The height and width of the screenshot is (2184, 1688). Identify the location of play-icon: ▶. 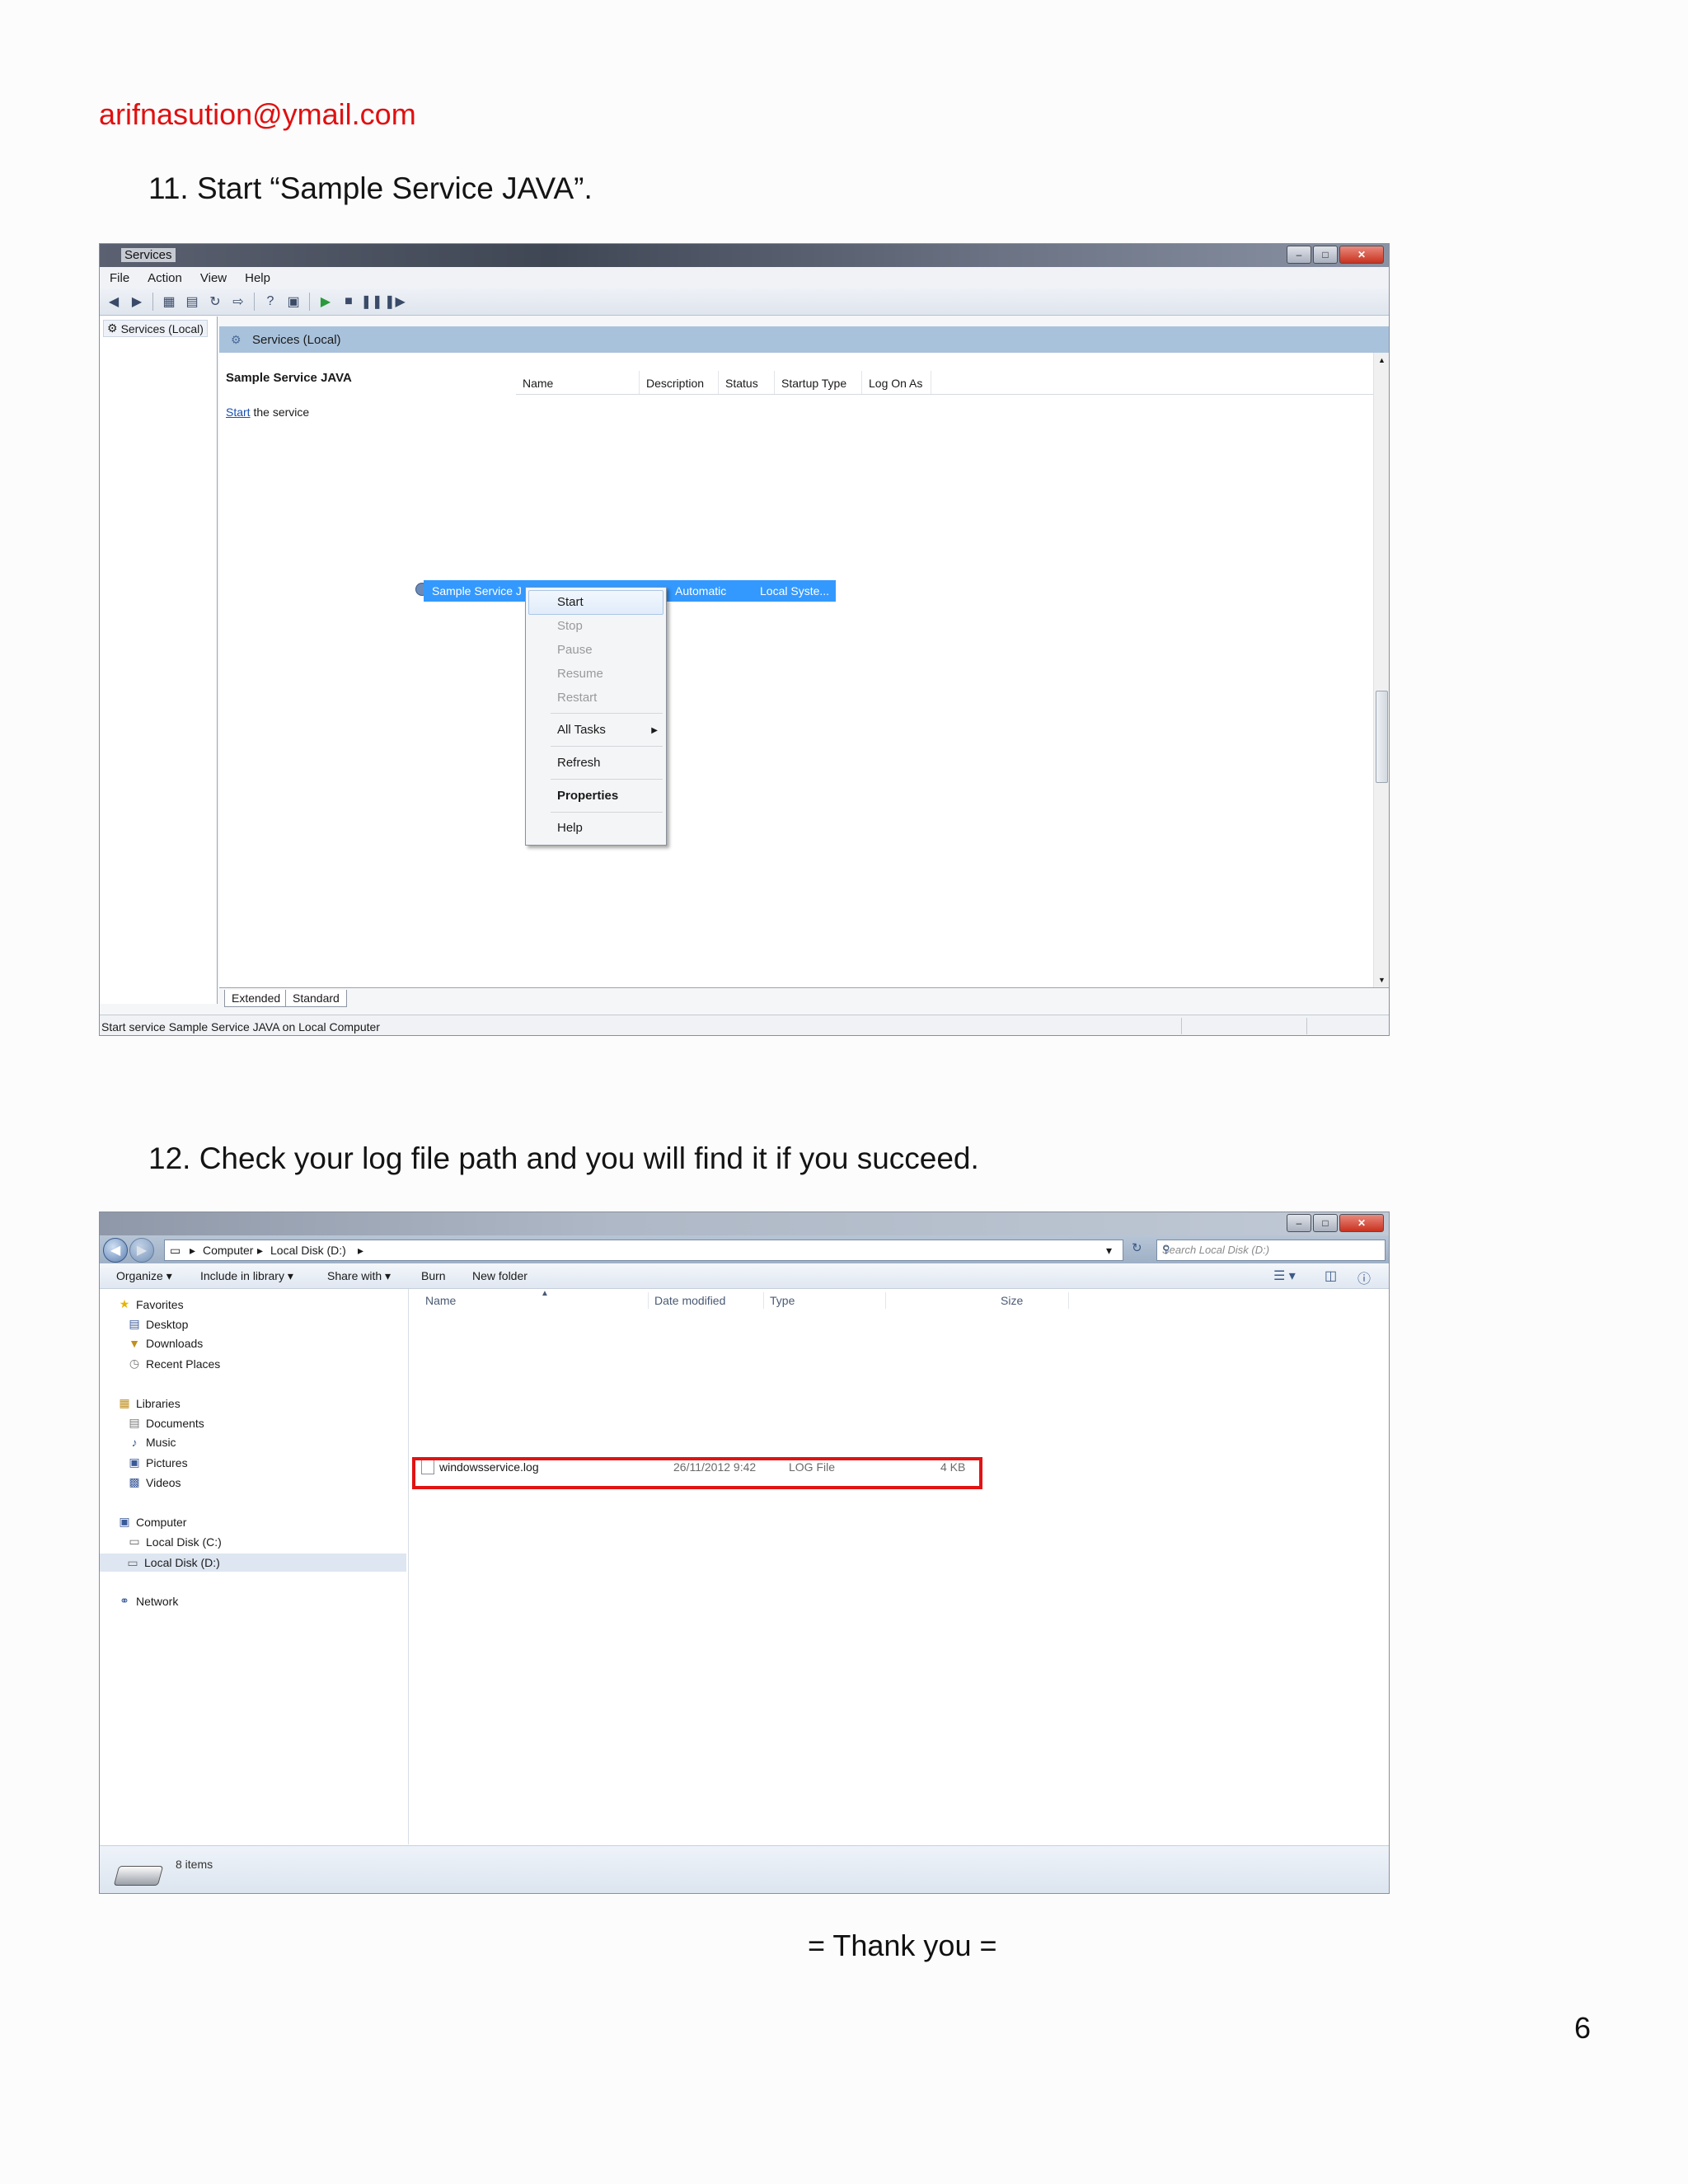
(325, 302).